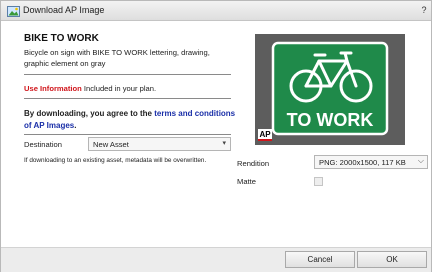  What do you see at coordinates (216, 11) in the screenshot?
I see `title-bar: Download AP Image ?` at bounding box center [216, 11].